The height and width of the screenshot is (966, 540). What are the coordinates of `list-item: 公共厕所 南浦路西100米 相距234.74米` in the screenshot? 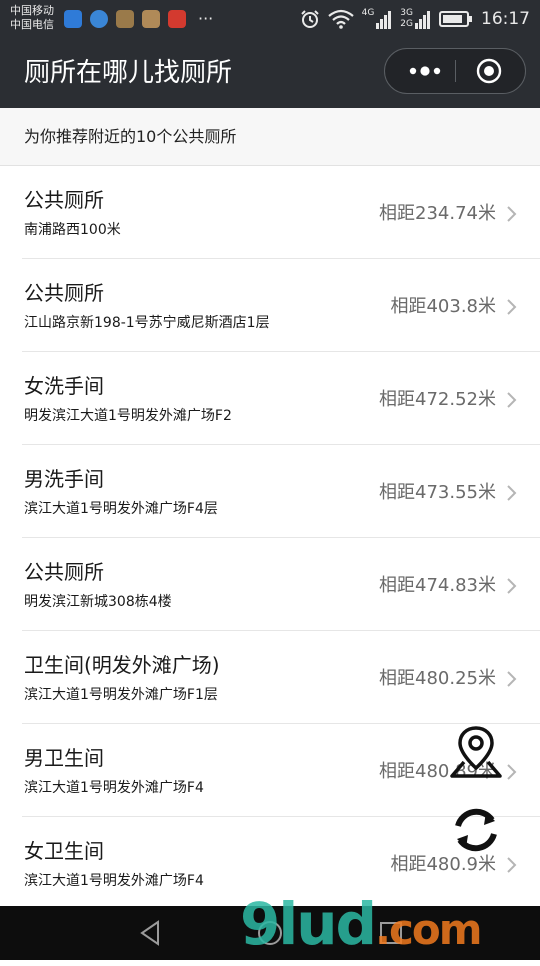 It's located at (270, 212).